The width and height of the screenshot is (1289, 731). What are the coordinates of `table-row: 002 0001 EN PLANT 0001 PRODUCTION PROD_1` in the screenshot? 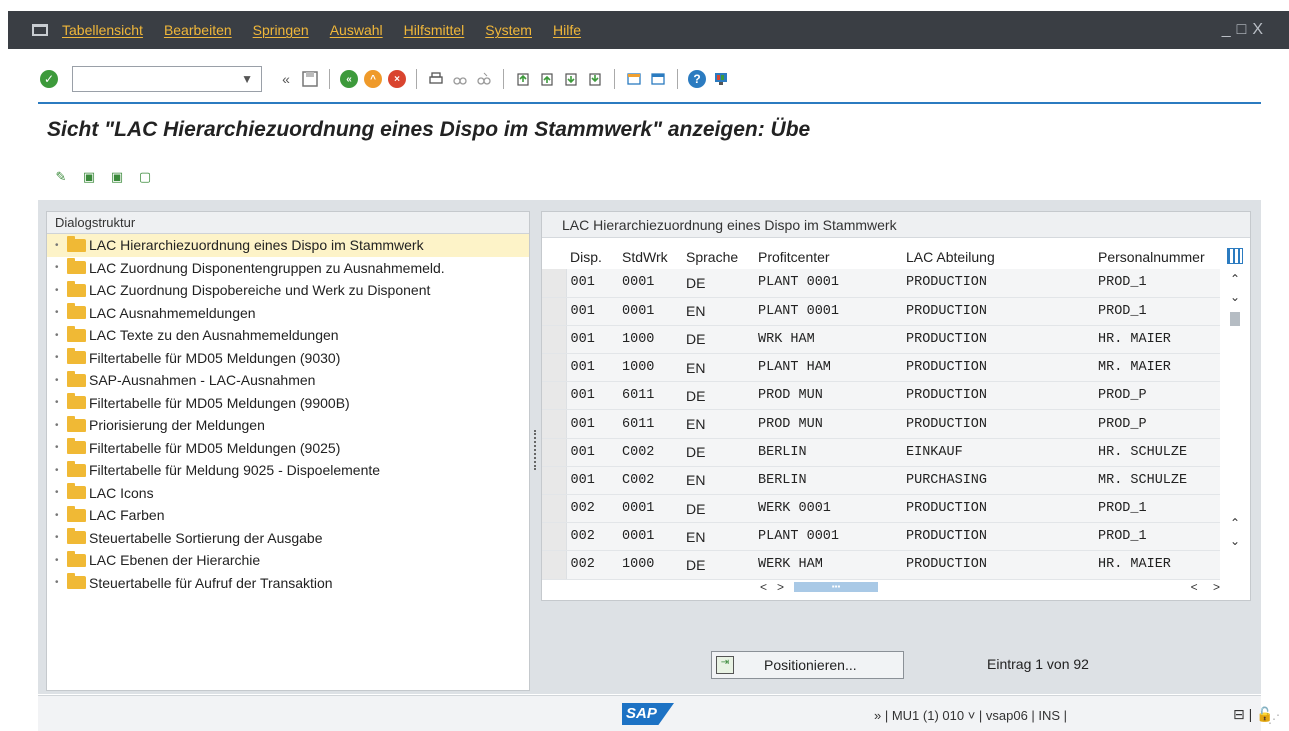 It's located at (881, 537).